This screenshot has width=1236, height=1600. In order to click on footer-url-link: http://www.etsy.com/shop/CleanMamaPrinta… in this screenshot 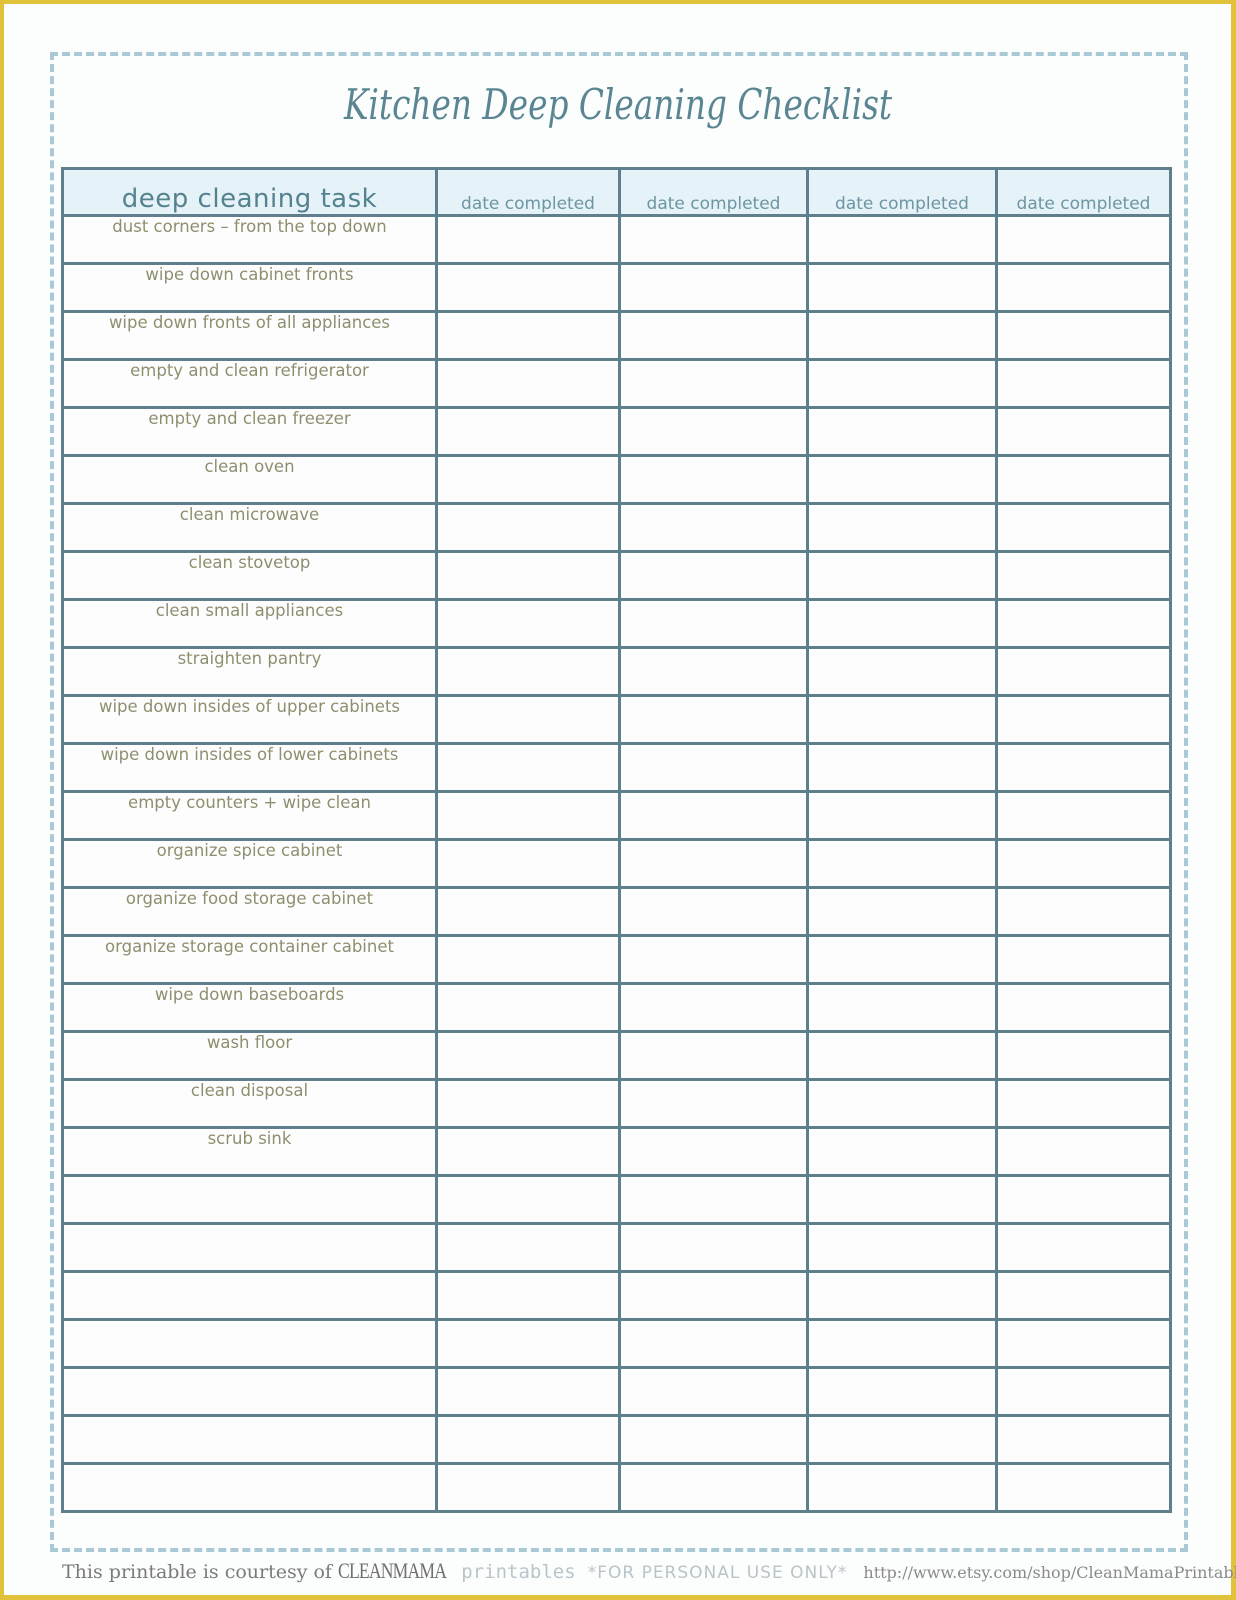, I will do `click(1049, 1572)`.